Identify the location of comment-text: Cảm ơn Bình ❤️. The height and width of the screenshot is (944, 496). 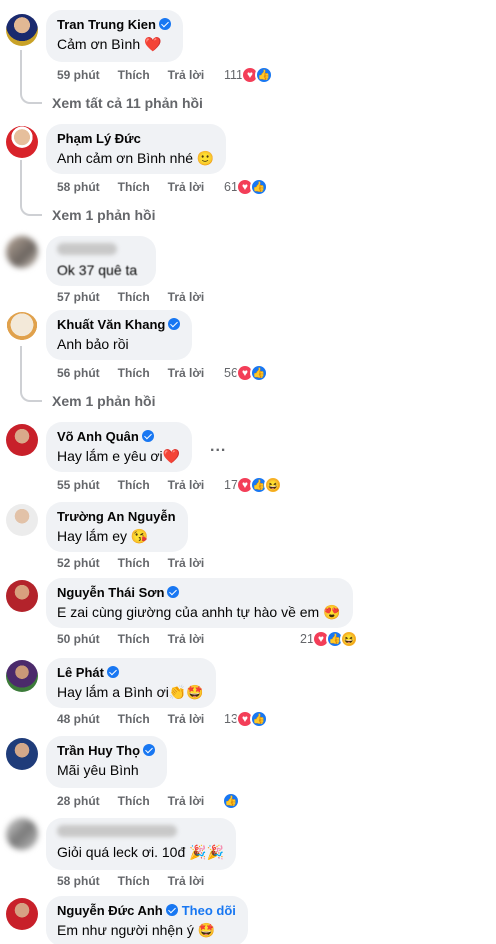
(109, 44).